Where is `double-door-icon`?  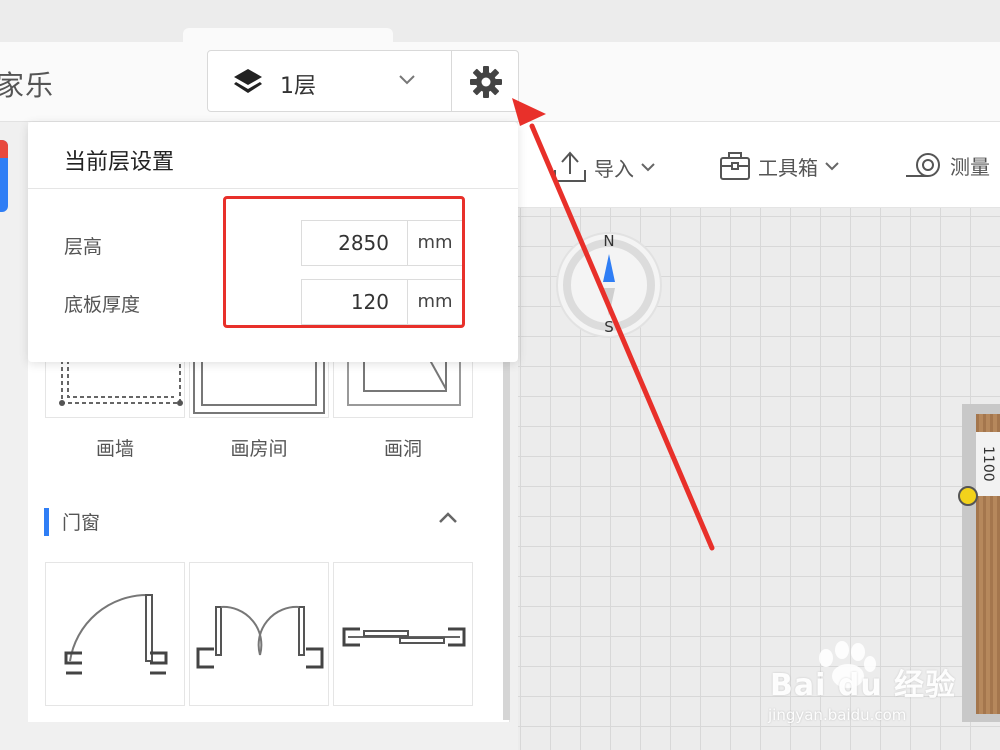
double-door-icon is located at coordinates (260, 637).